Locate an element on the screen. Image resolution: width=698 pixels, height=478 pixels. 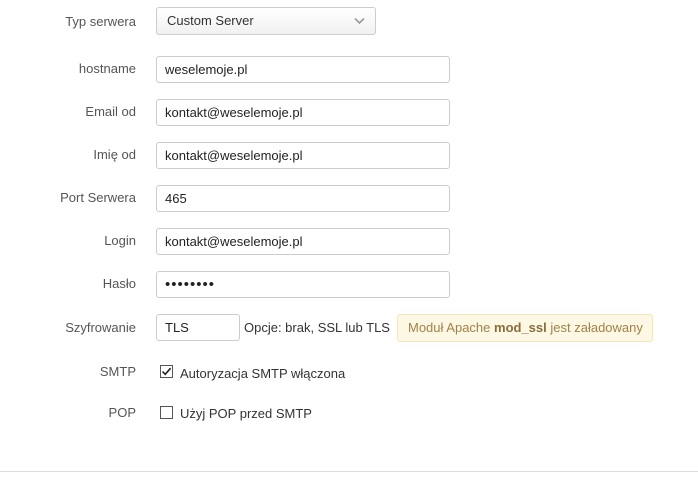
login-input: kontakt@weselemoje.pl is located at coordinates (303, 241).